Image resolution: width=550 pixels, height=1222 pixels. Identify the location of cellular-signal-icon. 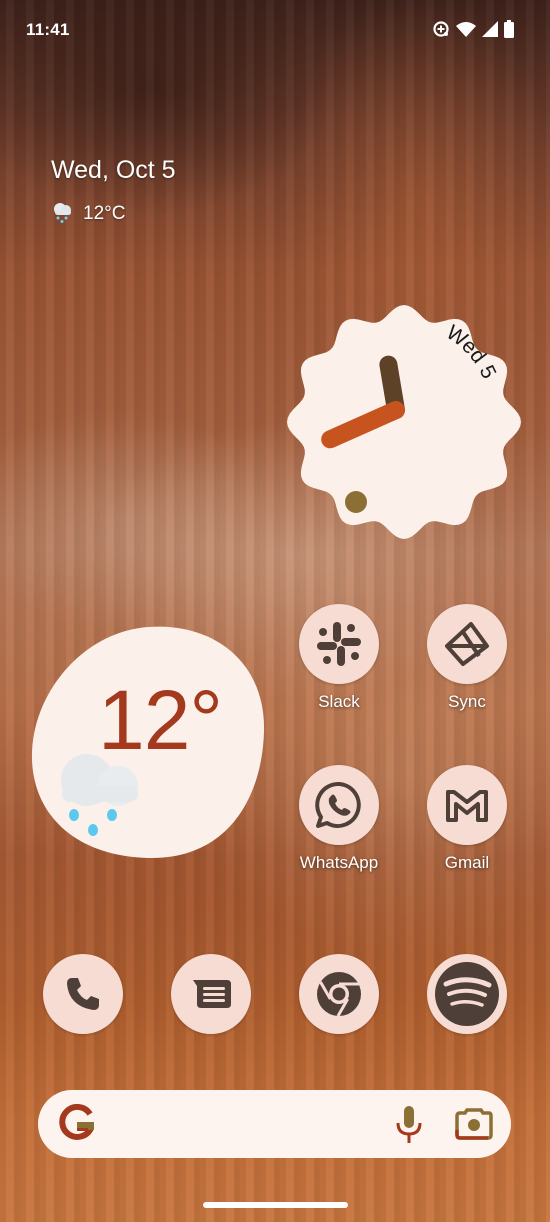
(490, 31).